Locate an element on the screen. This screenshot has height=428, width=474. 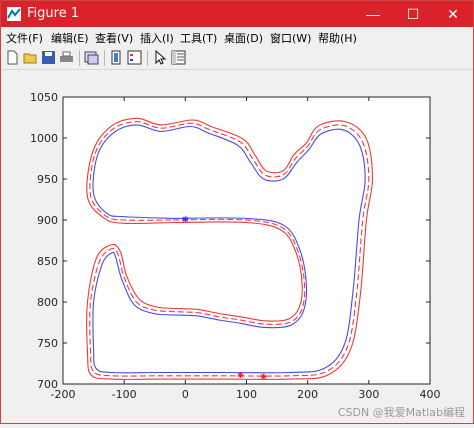
x-tick-label: -100 is located at coordinates (124, 394).